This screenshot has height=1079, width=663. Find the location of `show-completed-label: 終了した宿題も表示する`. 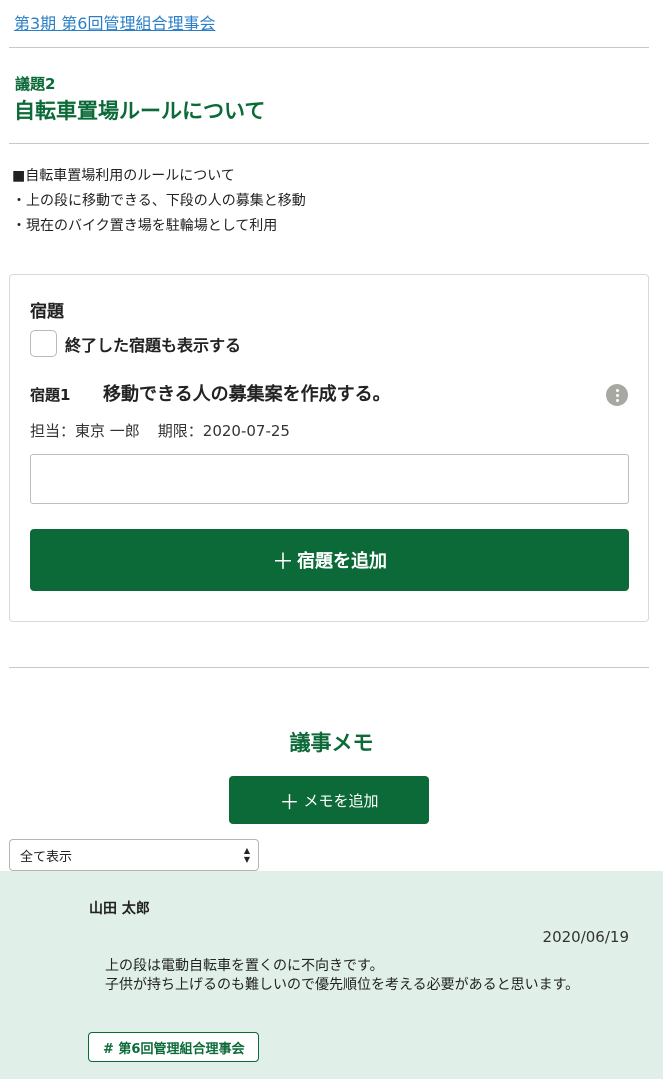

show-completed-label: 終了した宿題も表示する is located at coordinates (153, 345).